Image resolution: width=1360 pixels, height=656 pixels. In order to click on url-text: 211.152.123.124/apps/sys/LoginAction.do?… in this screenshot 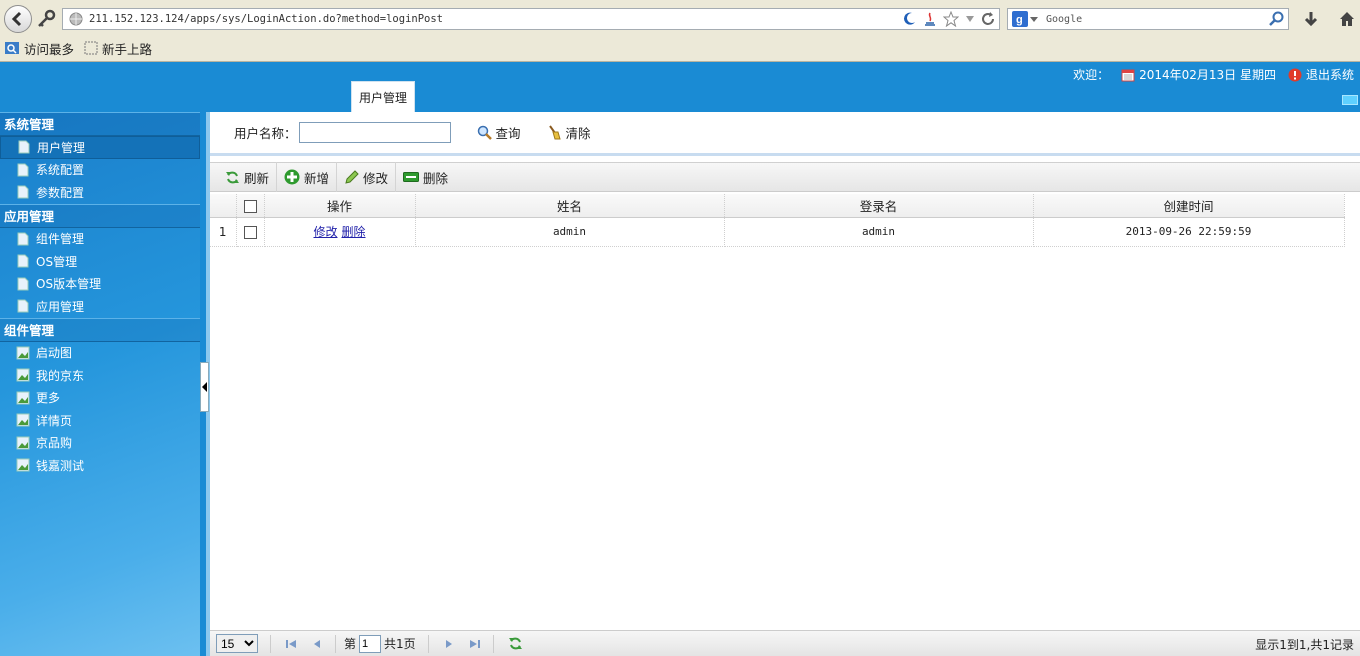, I will do `click(266, 19)`.